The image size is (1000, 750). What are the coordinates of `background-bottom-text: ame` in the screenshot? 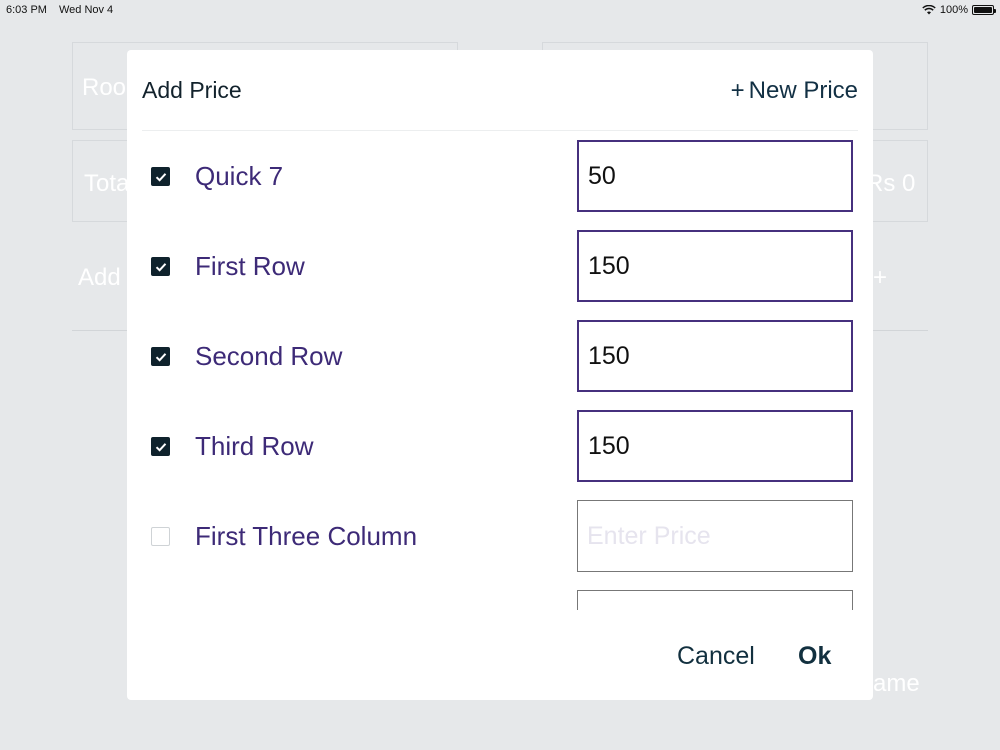 It's located at (896, 683).